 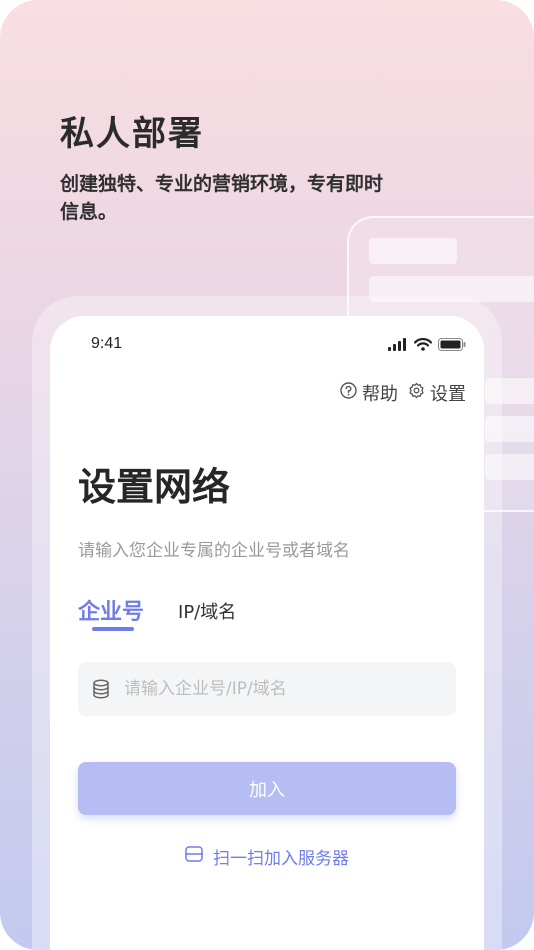 I want to click on enterprise-id-input, so click(x=284, y=689).